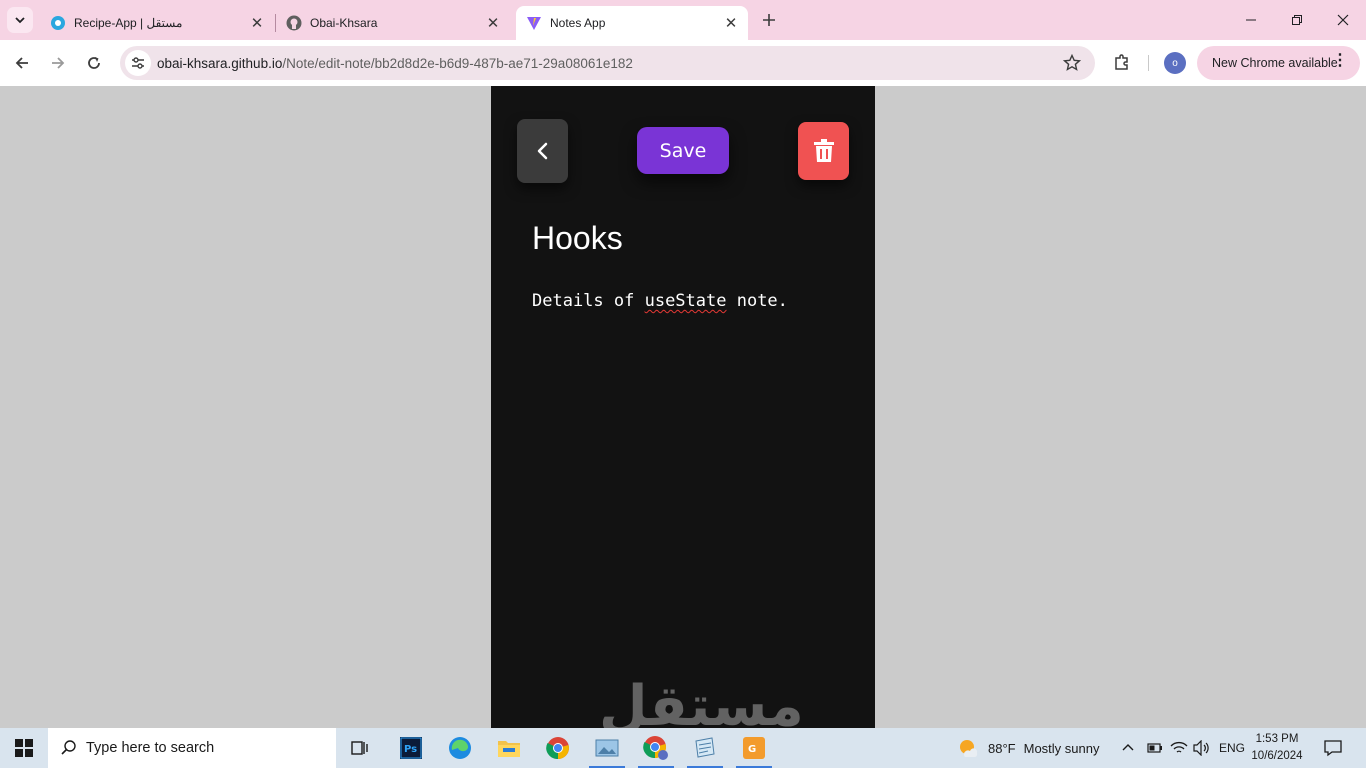 The width and height of the screenshot is (1366, 768). I want to click on arrow-right-icon, so click(58, 63).